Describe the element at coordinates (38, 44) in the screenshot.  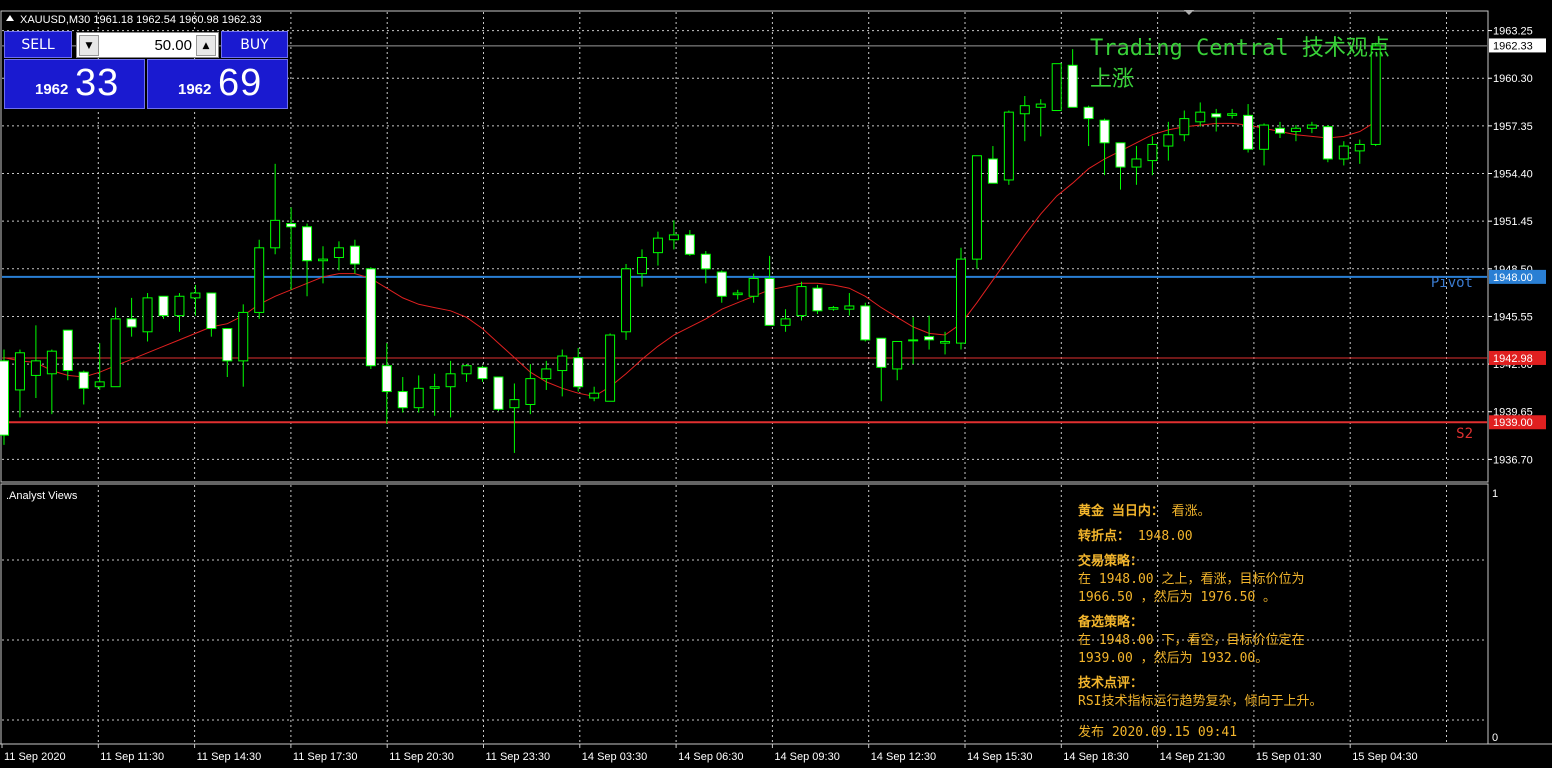
I see `sell-button: SELL` at that location.